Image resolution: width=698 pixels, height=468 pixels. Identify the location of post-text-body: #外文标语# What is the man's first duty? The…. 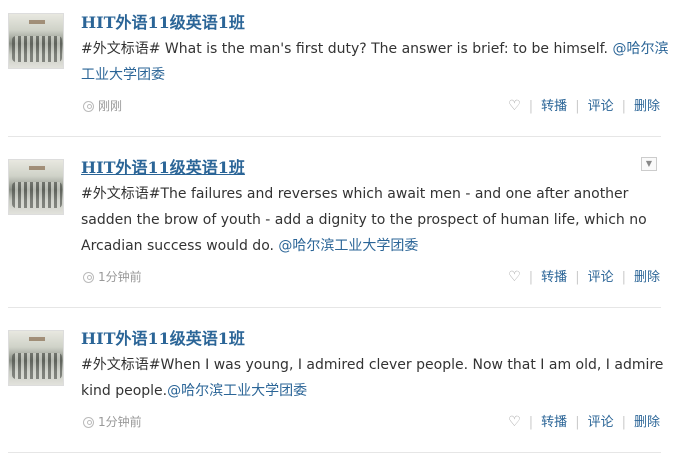
(347, 49).